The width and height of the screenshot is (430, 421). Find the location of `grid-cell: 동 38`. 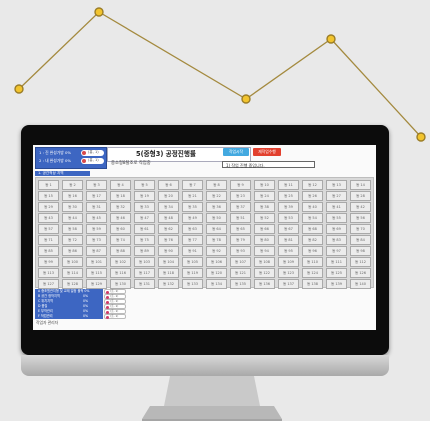

grid-cell: 동 38 is located at coordinates (264, 207).